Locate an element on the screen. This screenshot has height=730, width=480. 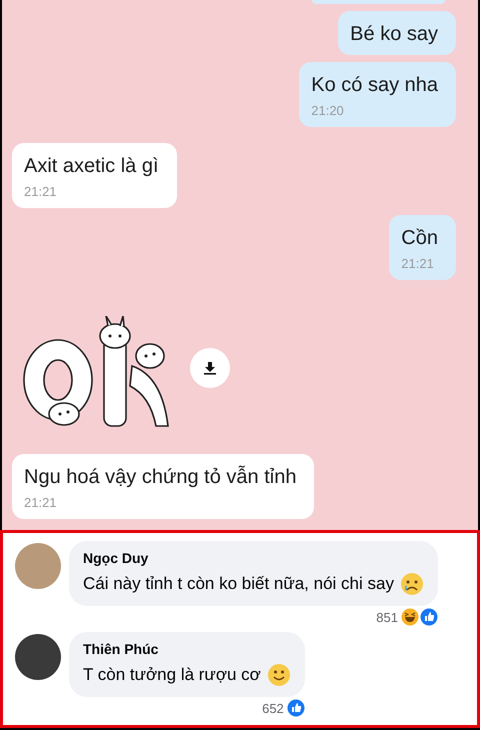
message-time: 21:20 is located at coordinates (328, 110).